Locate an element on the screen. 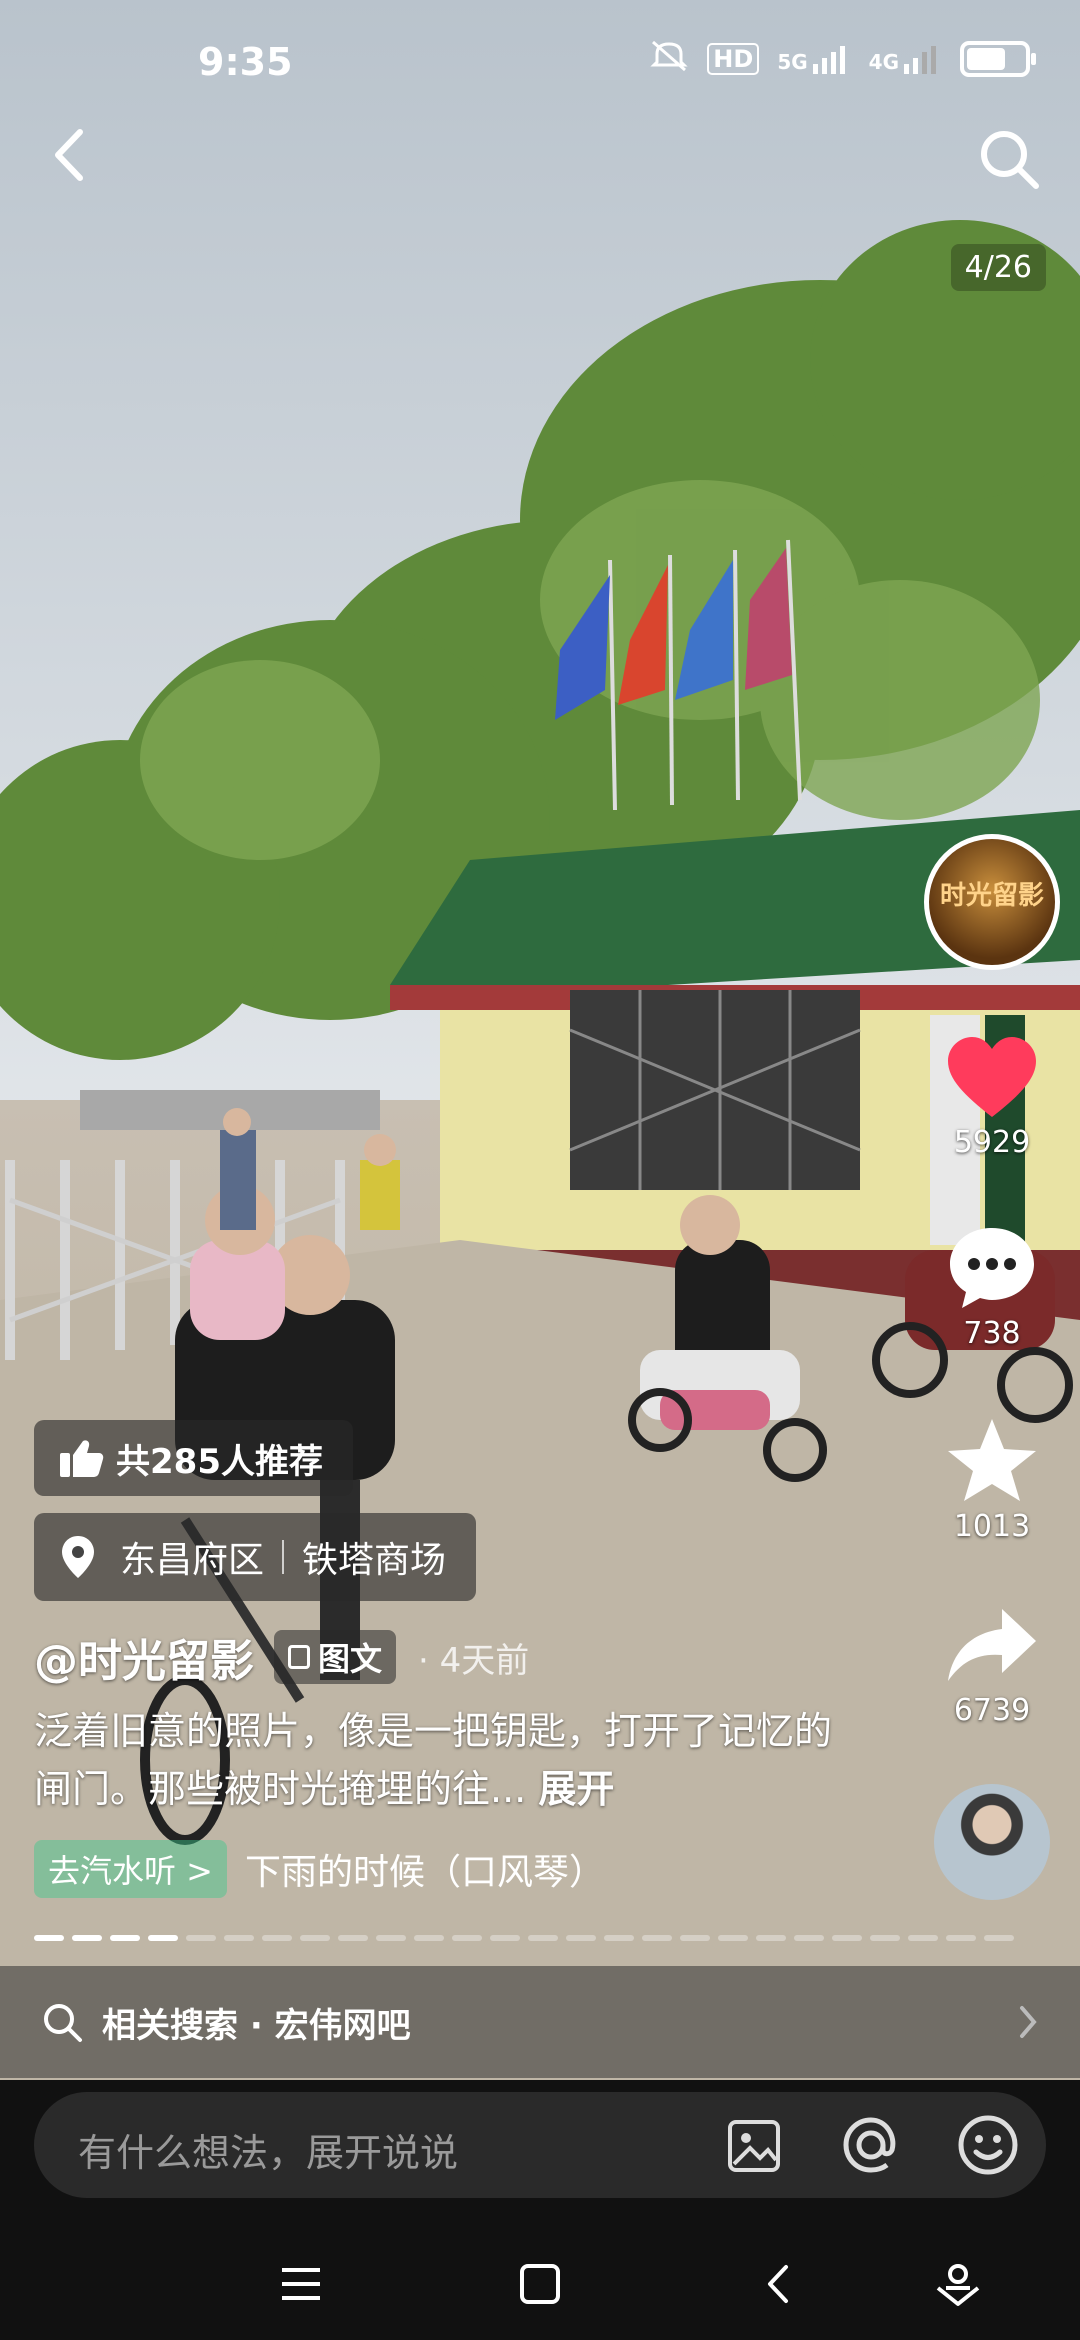 The height and width of the screenshot is (2340, 1080). image-pagination-dots is located at coordinates (524, 1938).